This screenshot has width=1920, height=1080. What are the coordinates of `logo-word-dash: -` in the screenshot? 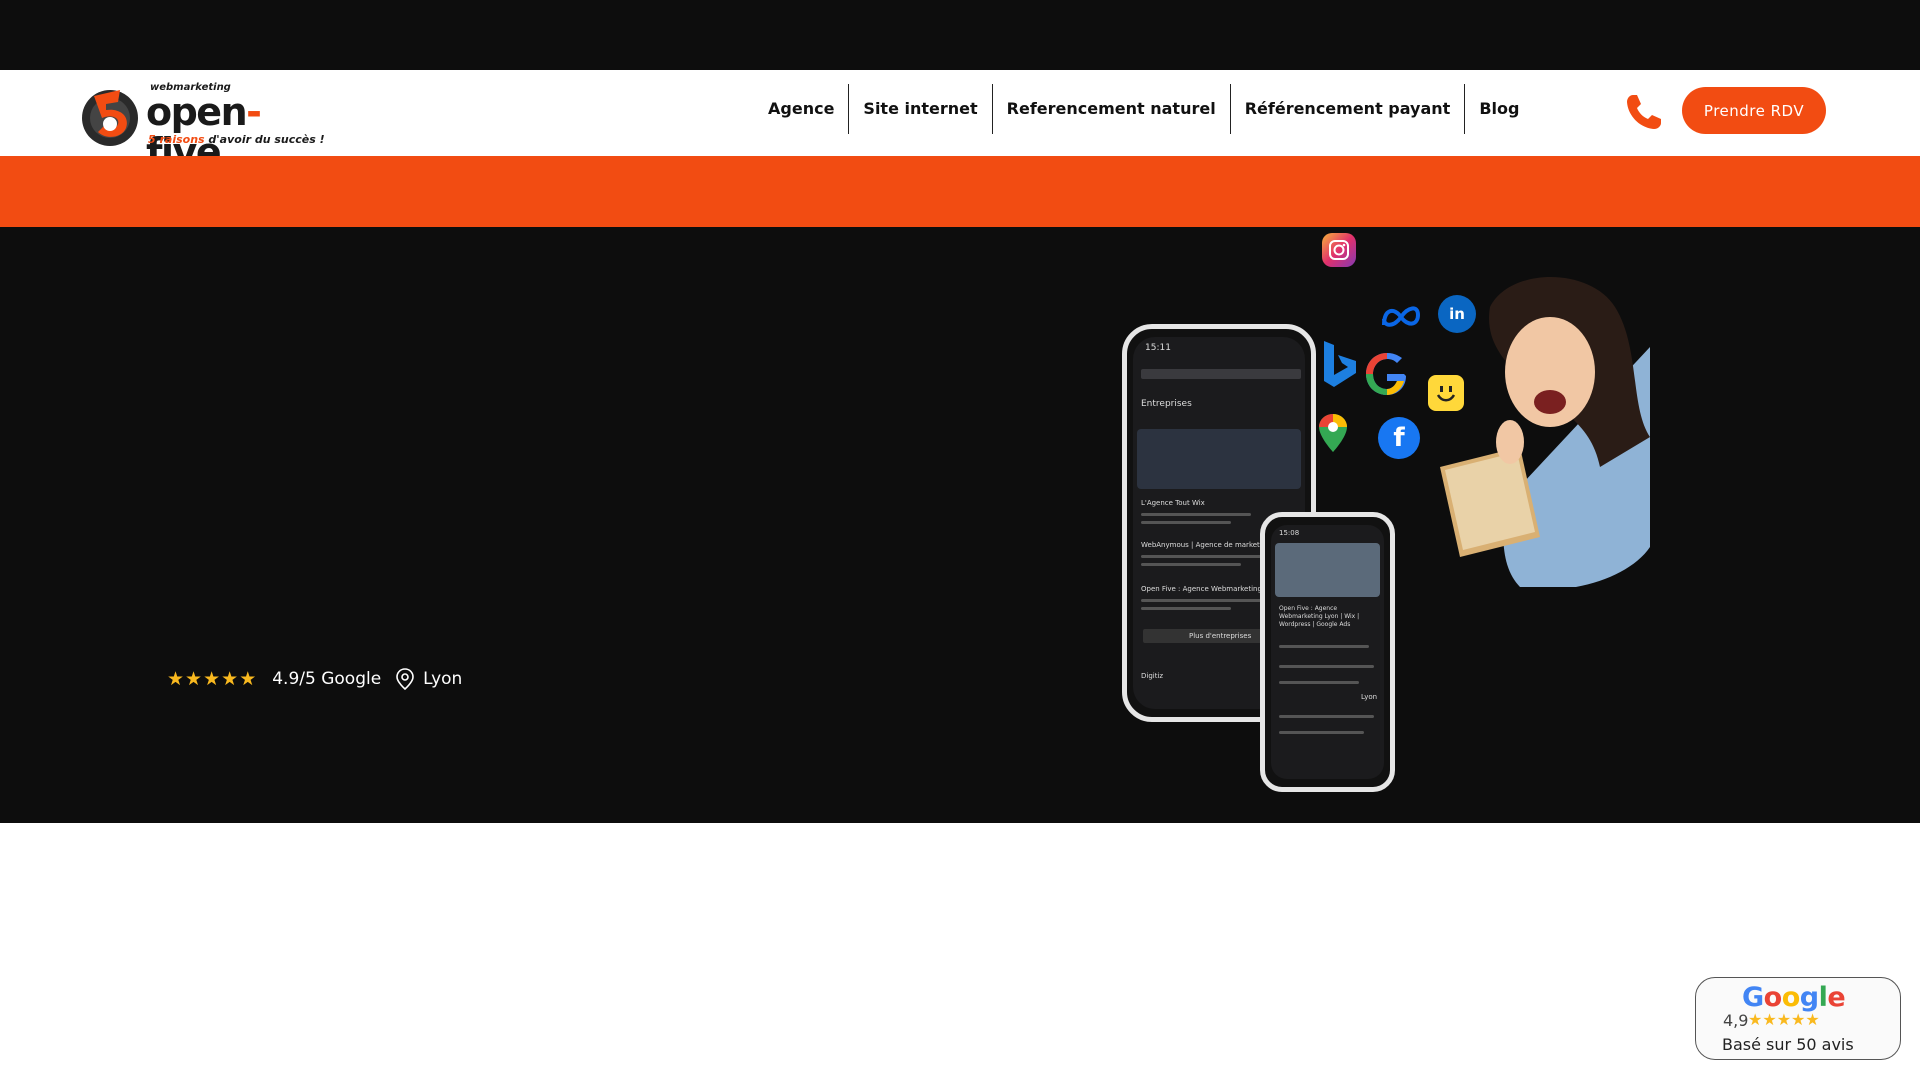 It's located at (254, 112).